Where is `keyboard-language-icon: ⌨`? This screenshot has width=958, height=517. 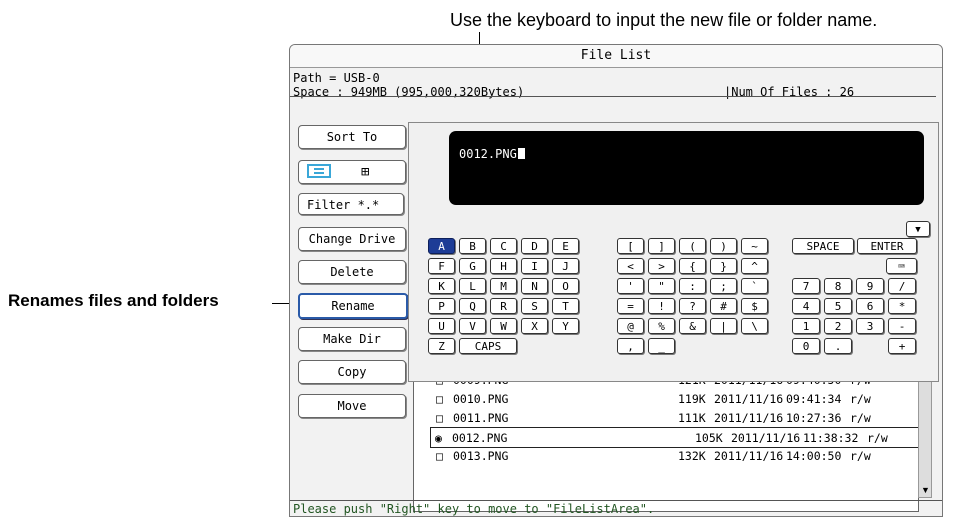 keyboard-language-icon: ⌨ is located at coordinates (901, 266).